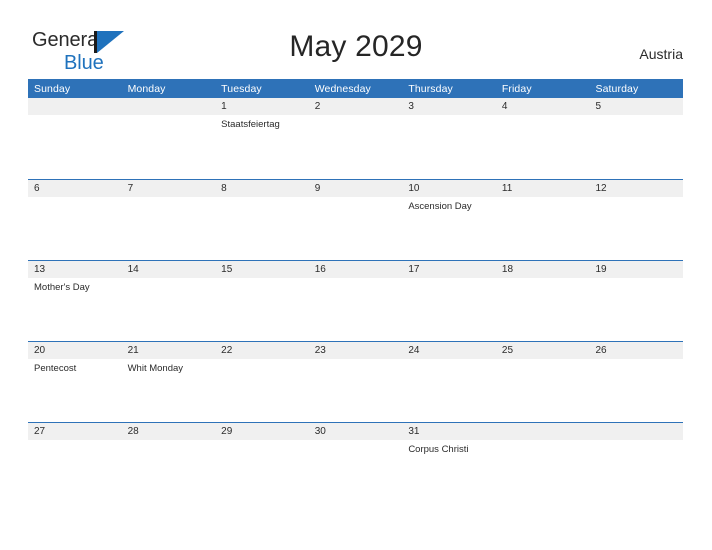 The image size is (712, 550). Describe the element at coordinates (168, 220) in the screenshot. I see `day-cell: 7` at that location.